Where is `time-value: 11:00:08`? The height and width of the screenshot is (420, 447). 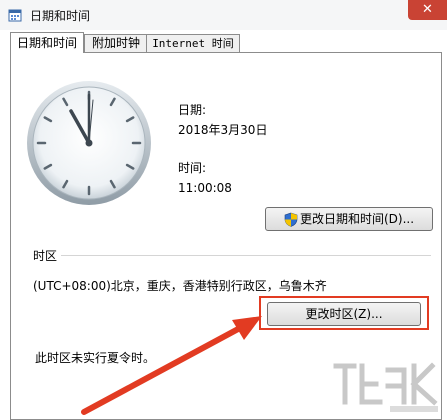 time-value: 11:00:08 is located at coordinates (205, 188).